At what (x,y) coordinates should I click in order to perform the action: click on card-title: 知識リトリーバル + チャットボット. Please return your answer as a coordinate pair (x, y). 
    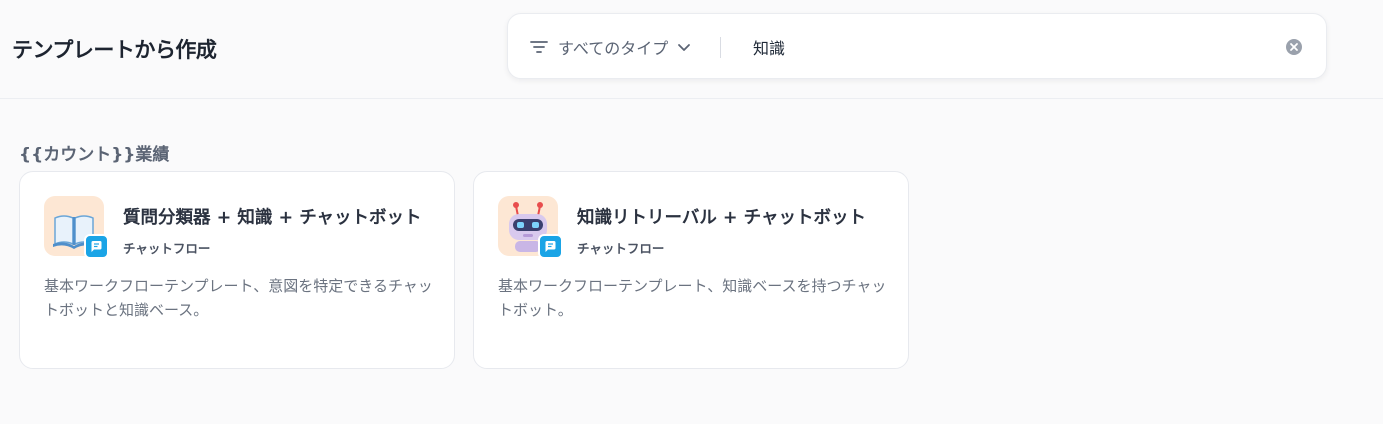
    Looking at the image, I should click on (721, 218).